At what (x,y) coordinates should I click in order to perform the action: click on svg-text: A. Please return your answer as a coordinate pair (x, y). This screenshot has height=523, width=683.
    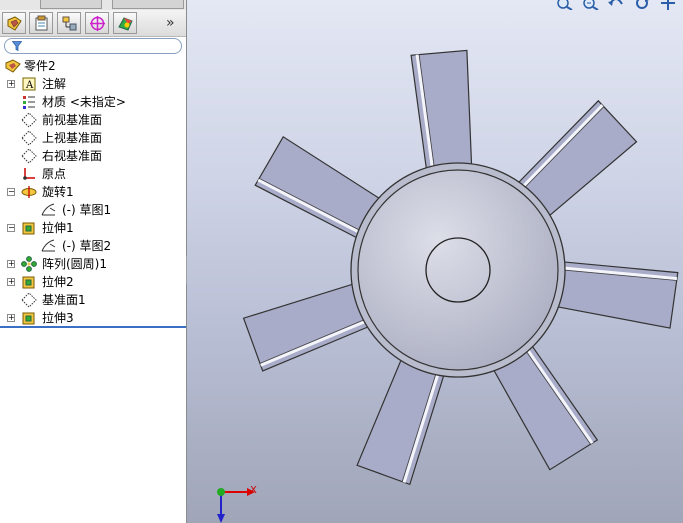
    Looking at the image, I should click on (29, 85).